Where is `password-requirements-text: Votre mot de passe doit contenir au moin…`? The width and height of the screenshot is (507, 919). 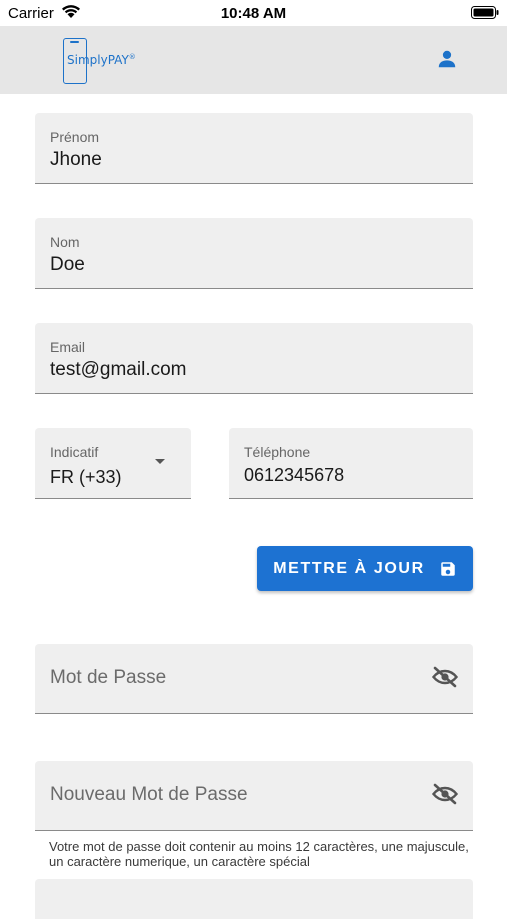
password-requirements-text: Votre mot de passe doit contenir au moin… is located at coordinates (259, 854).